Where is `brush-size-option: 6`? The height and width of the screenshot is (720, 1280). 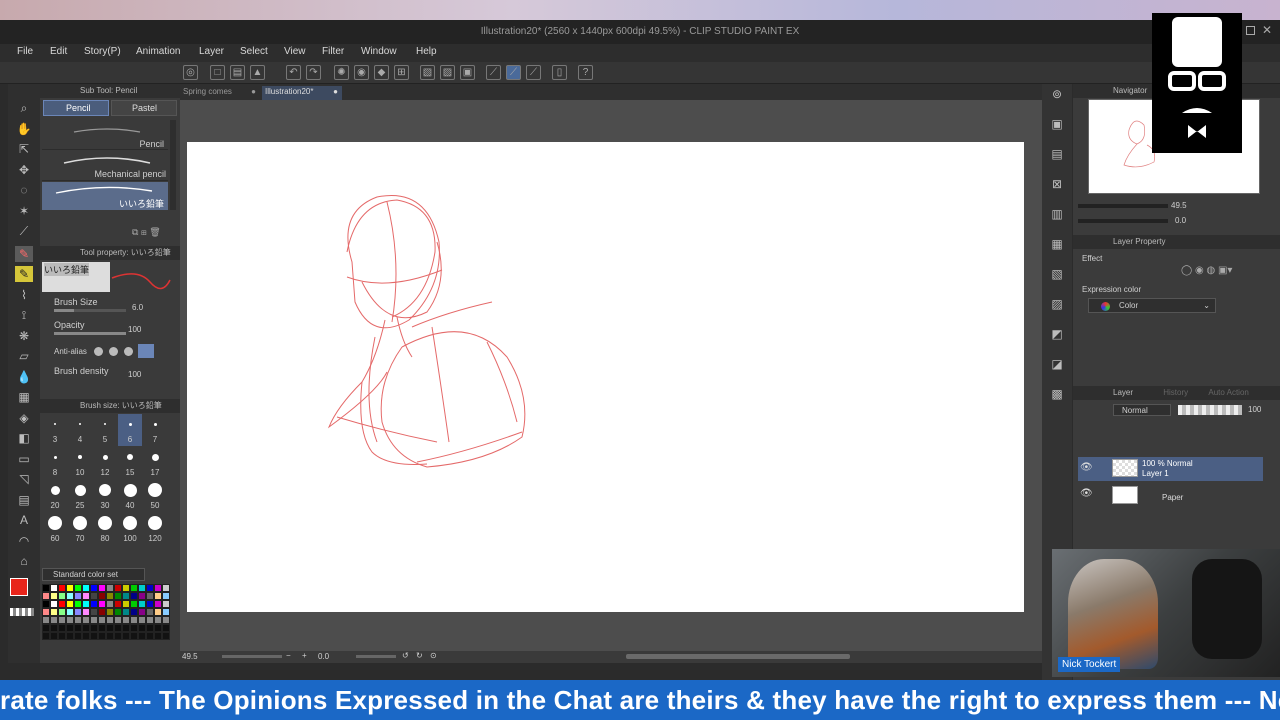 brush-size-option: 6 is located at coordinates (130, 430).